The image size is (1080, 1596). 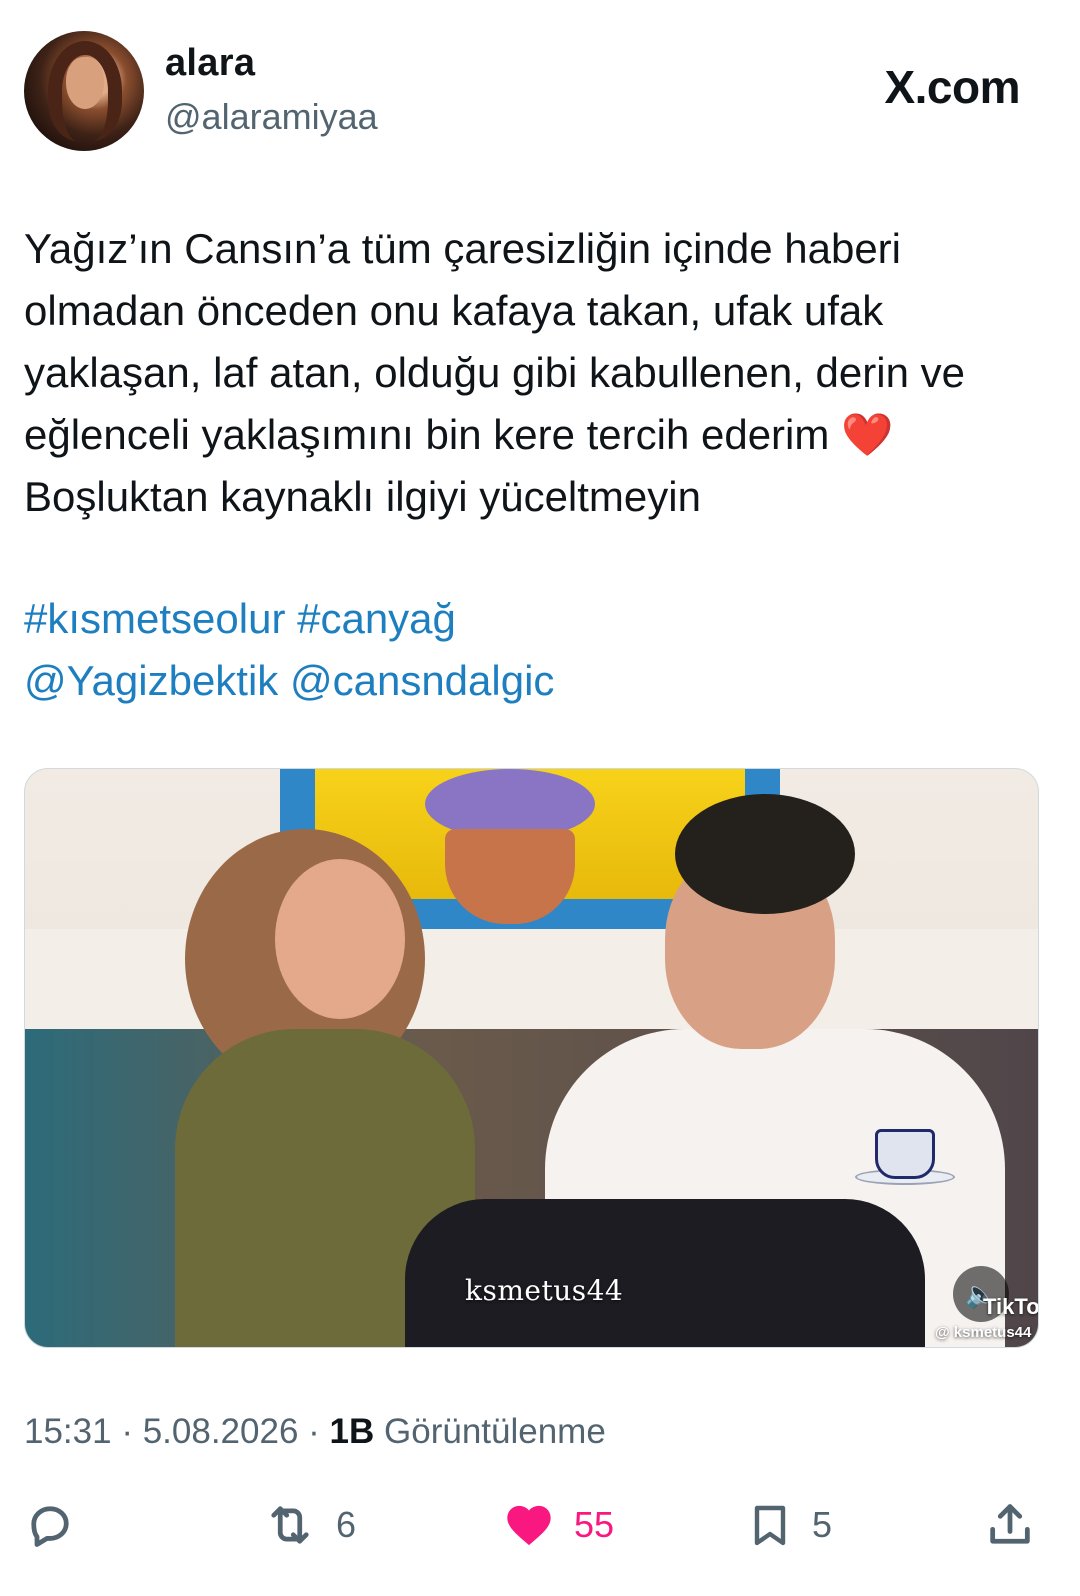 What do you see at coordinates (770, 1525) in the screenshot?
I see `bookmark-icon` at bounding box center [770, 1525].